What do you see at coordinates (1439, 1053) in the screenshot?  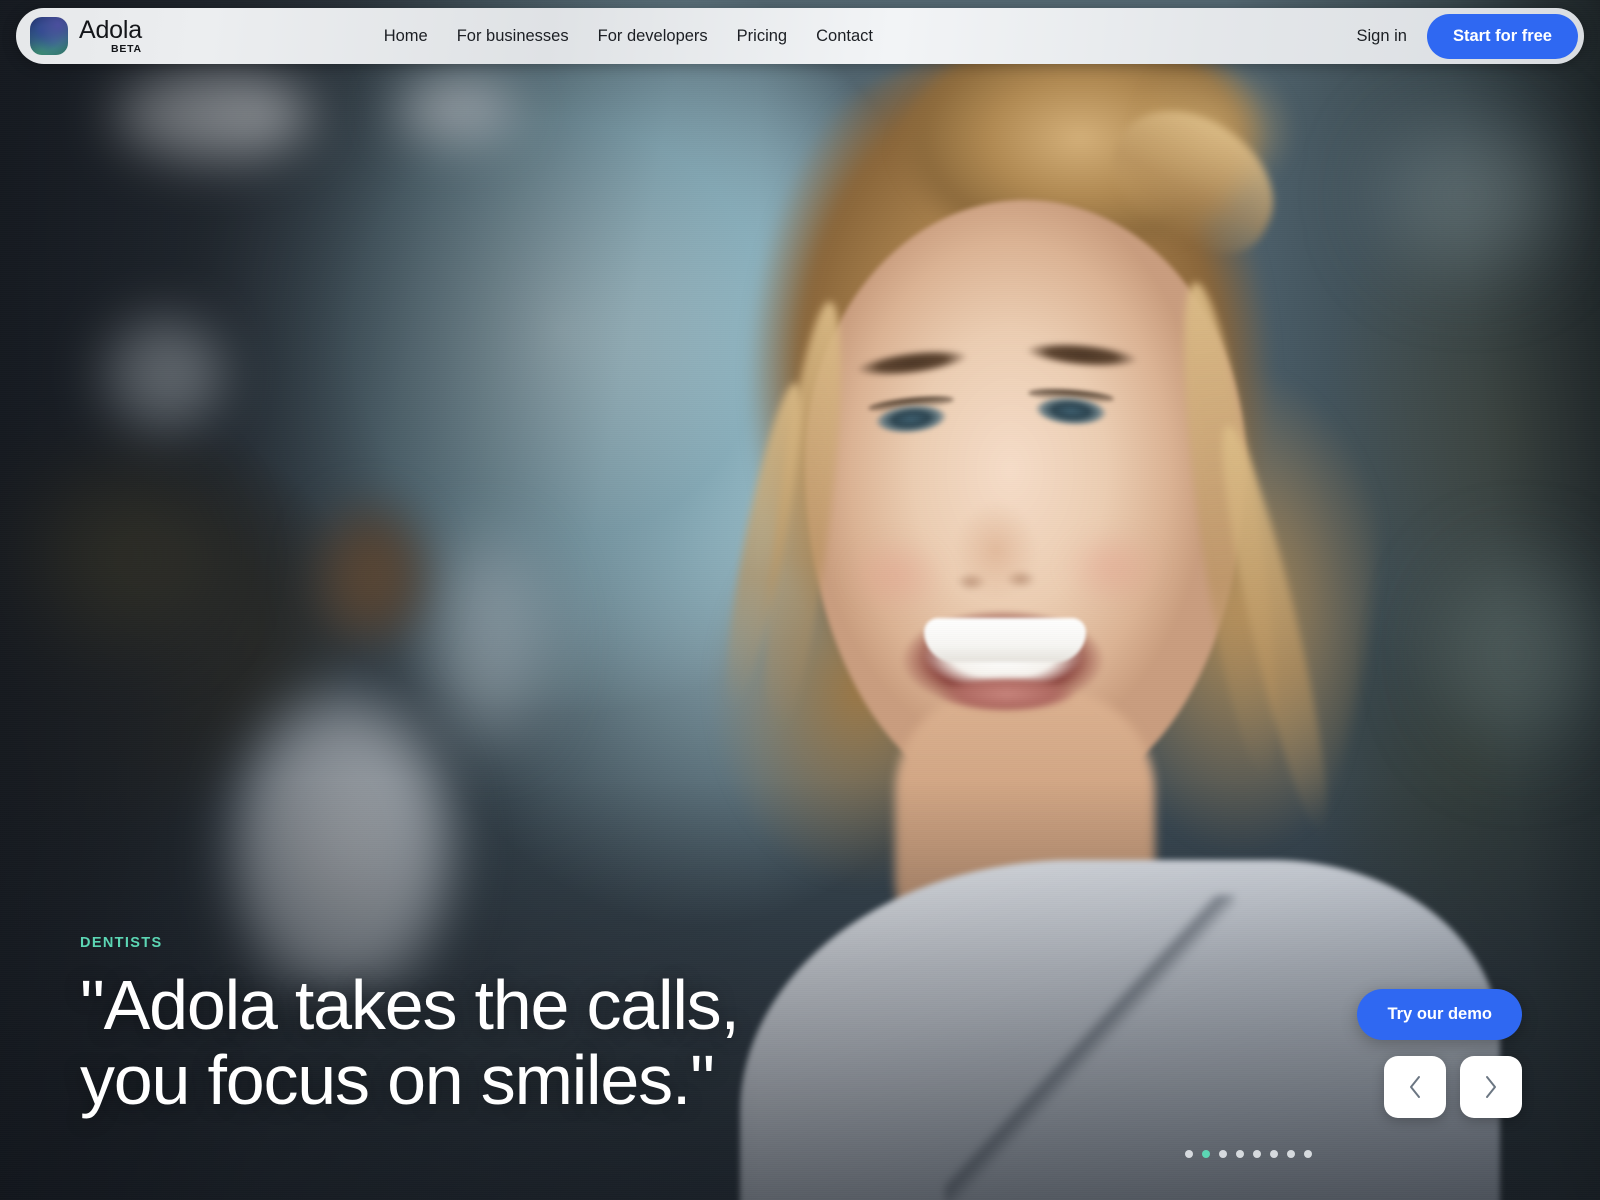 I see `hero-actions-block: Try our demo` at bounding box center [1439, 1053].